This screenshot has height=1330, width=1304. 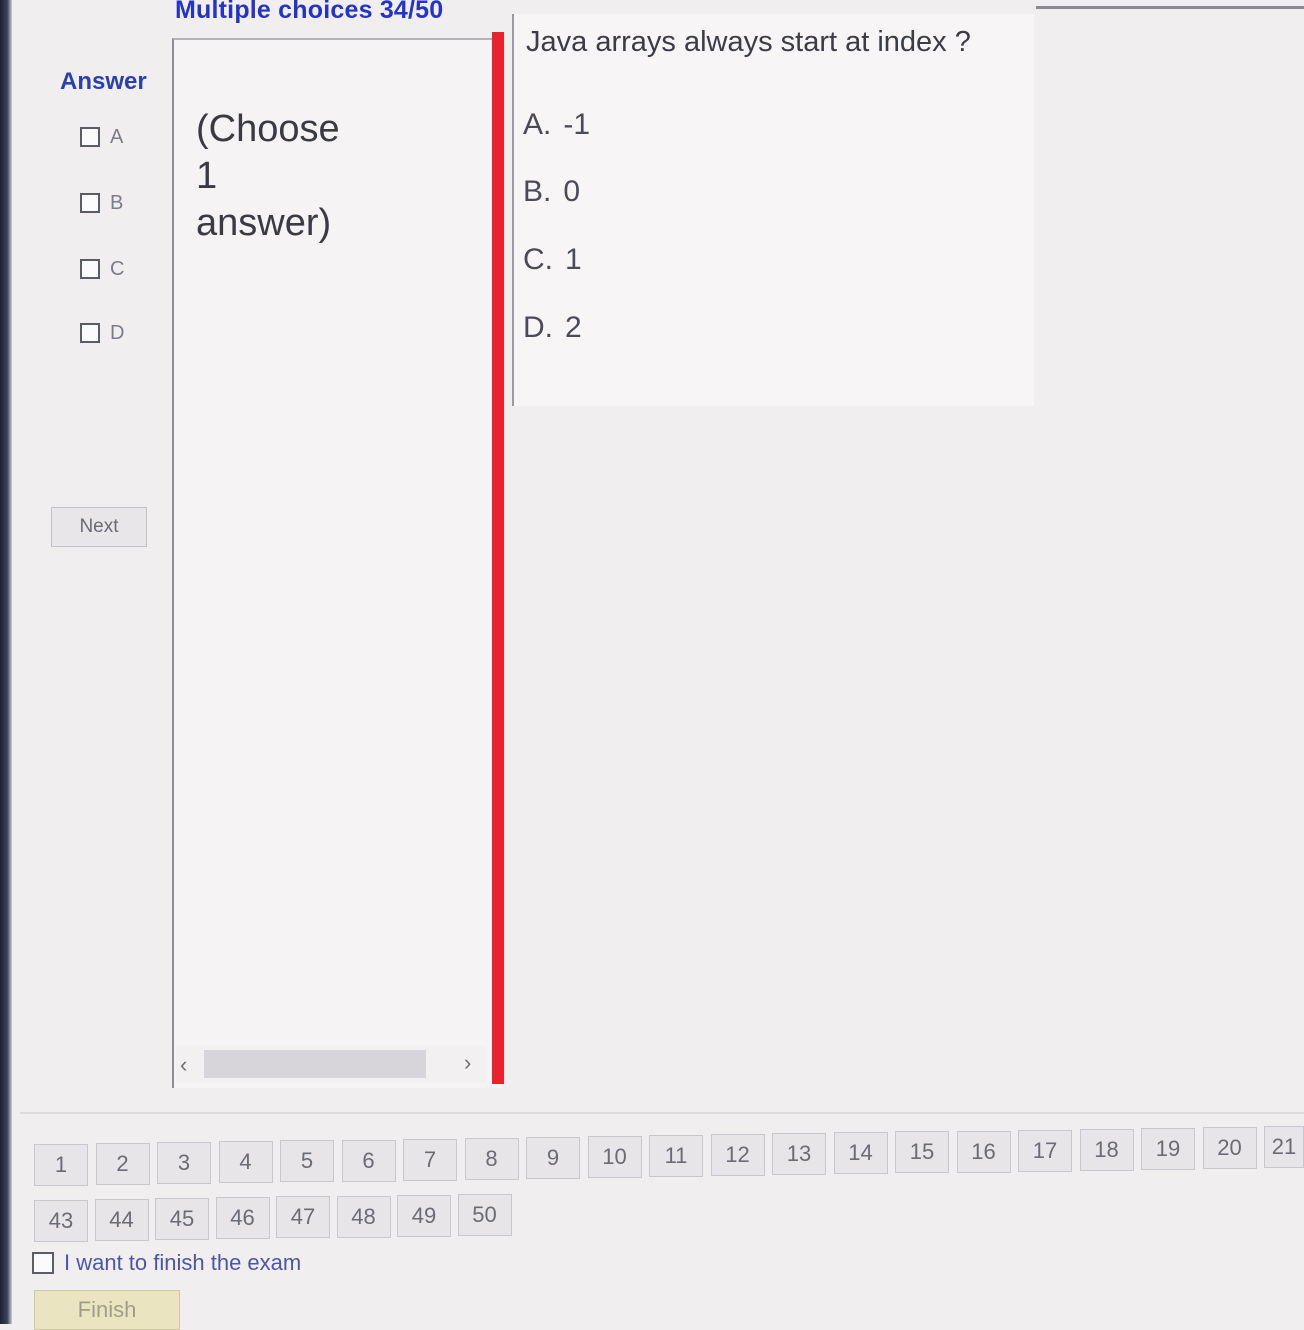 What do you see at coordinates (183, 1065) in the screenshot?
I see `chevron-left-icon: ‹` at bounding box center [183, 1065].